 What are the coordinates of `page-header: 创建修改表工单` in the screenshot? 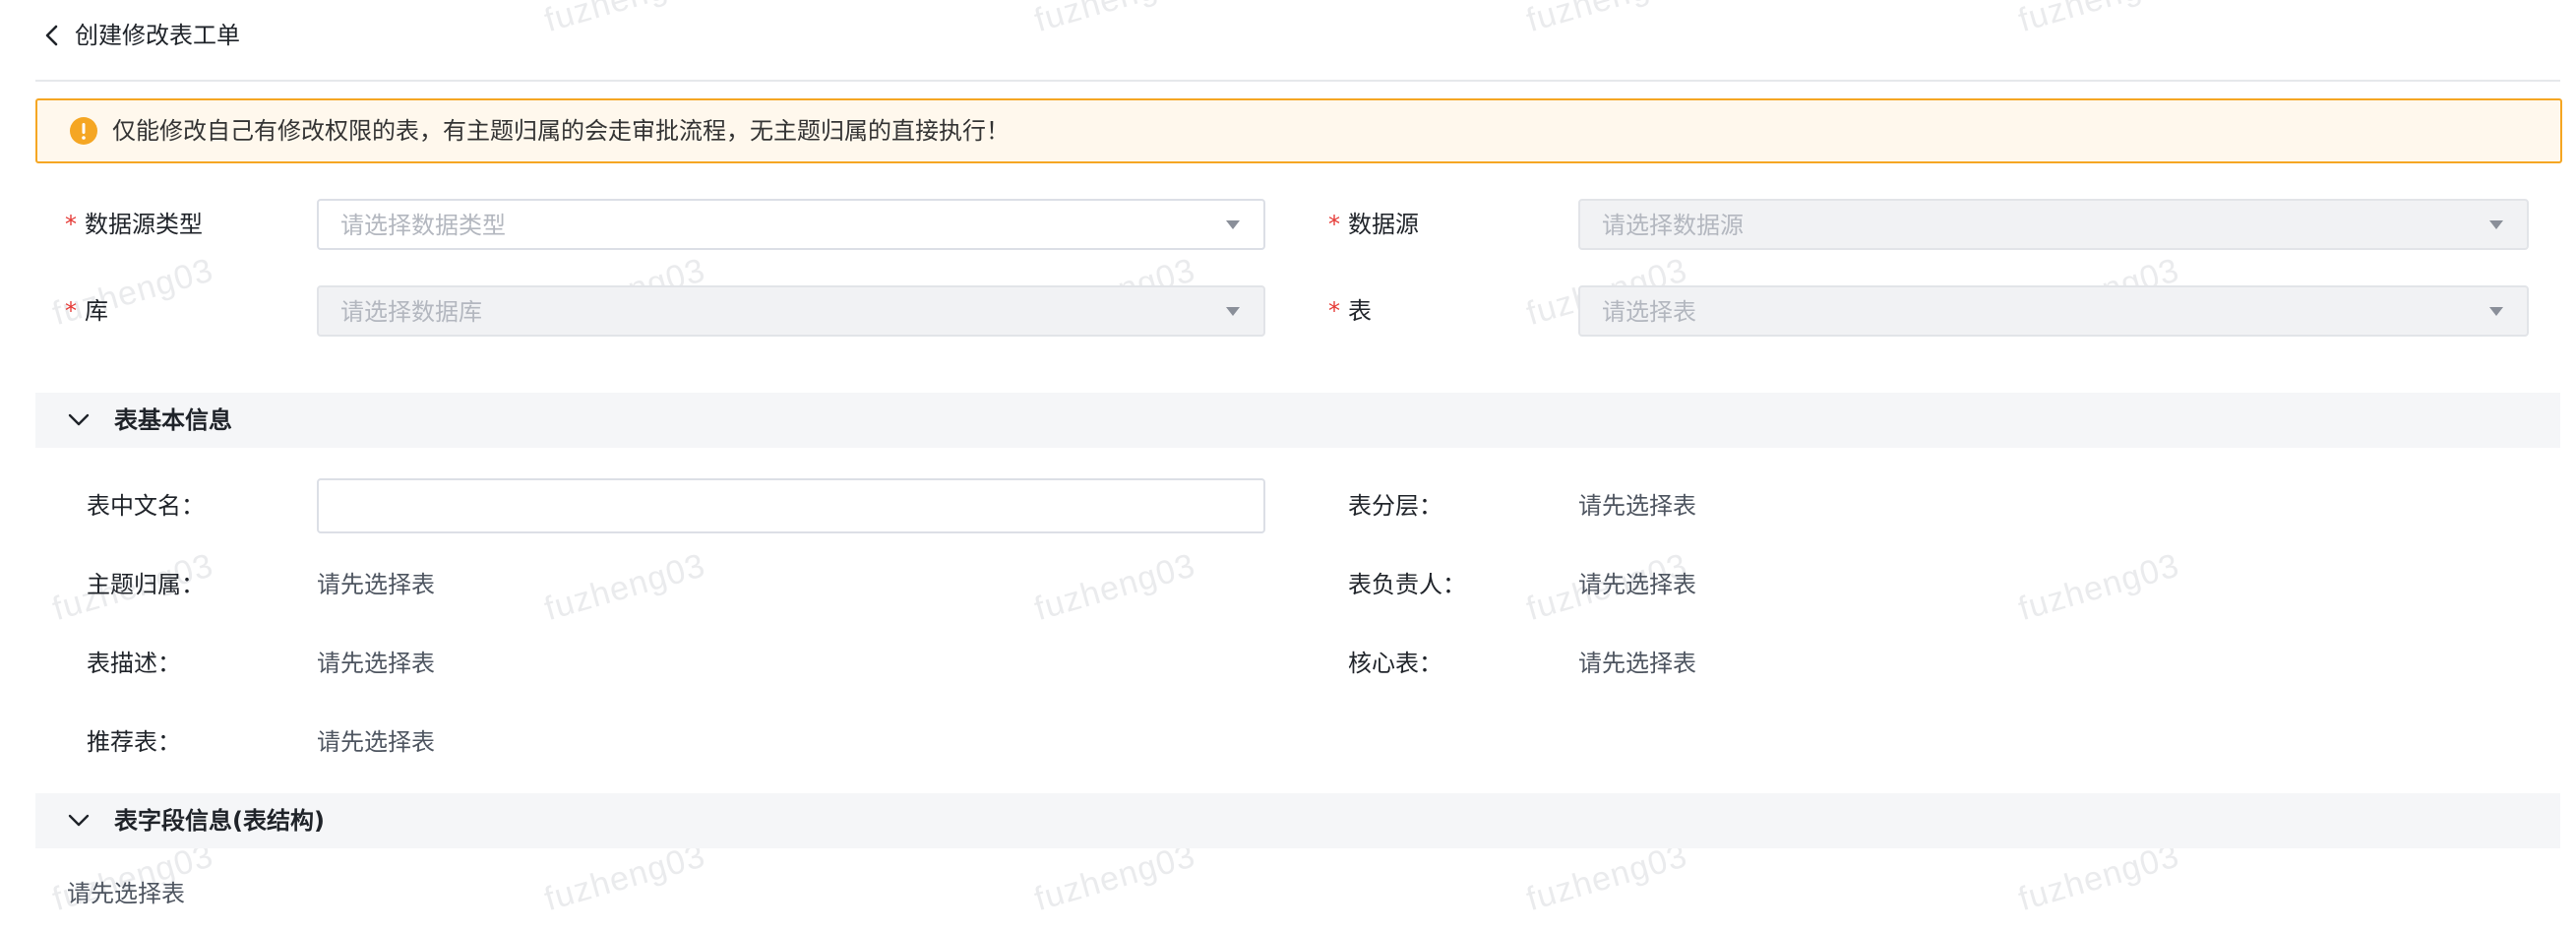 It's located at (1297, 41).